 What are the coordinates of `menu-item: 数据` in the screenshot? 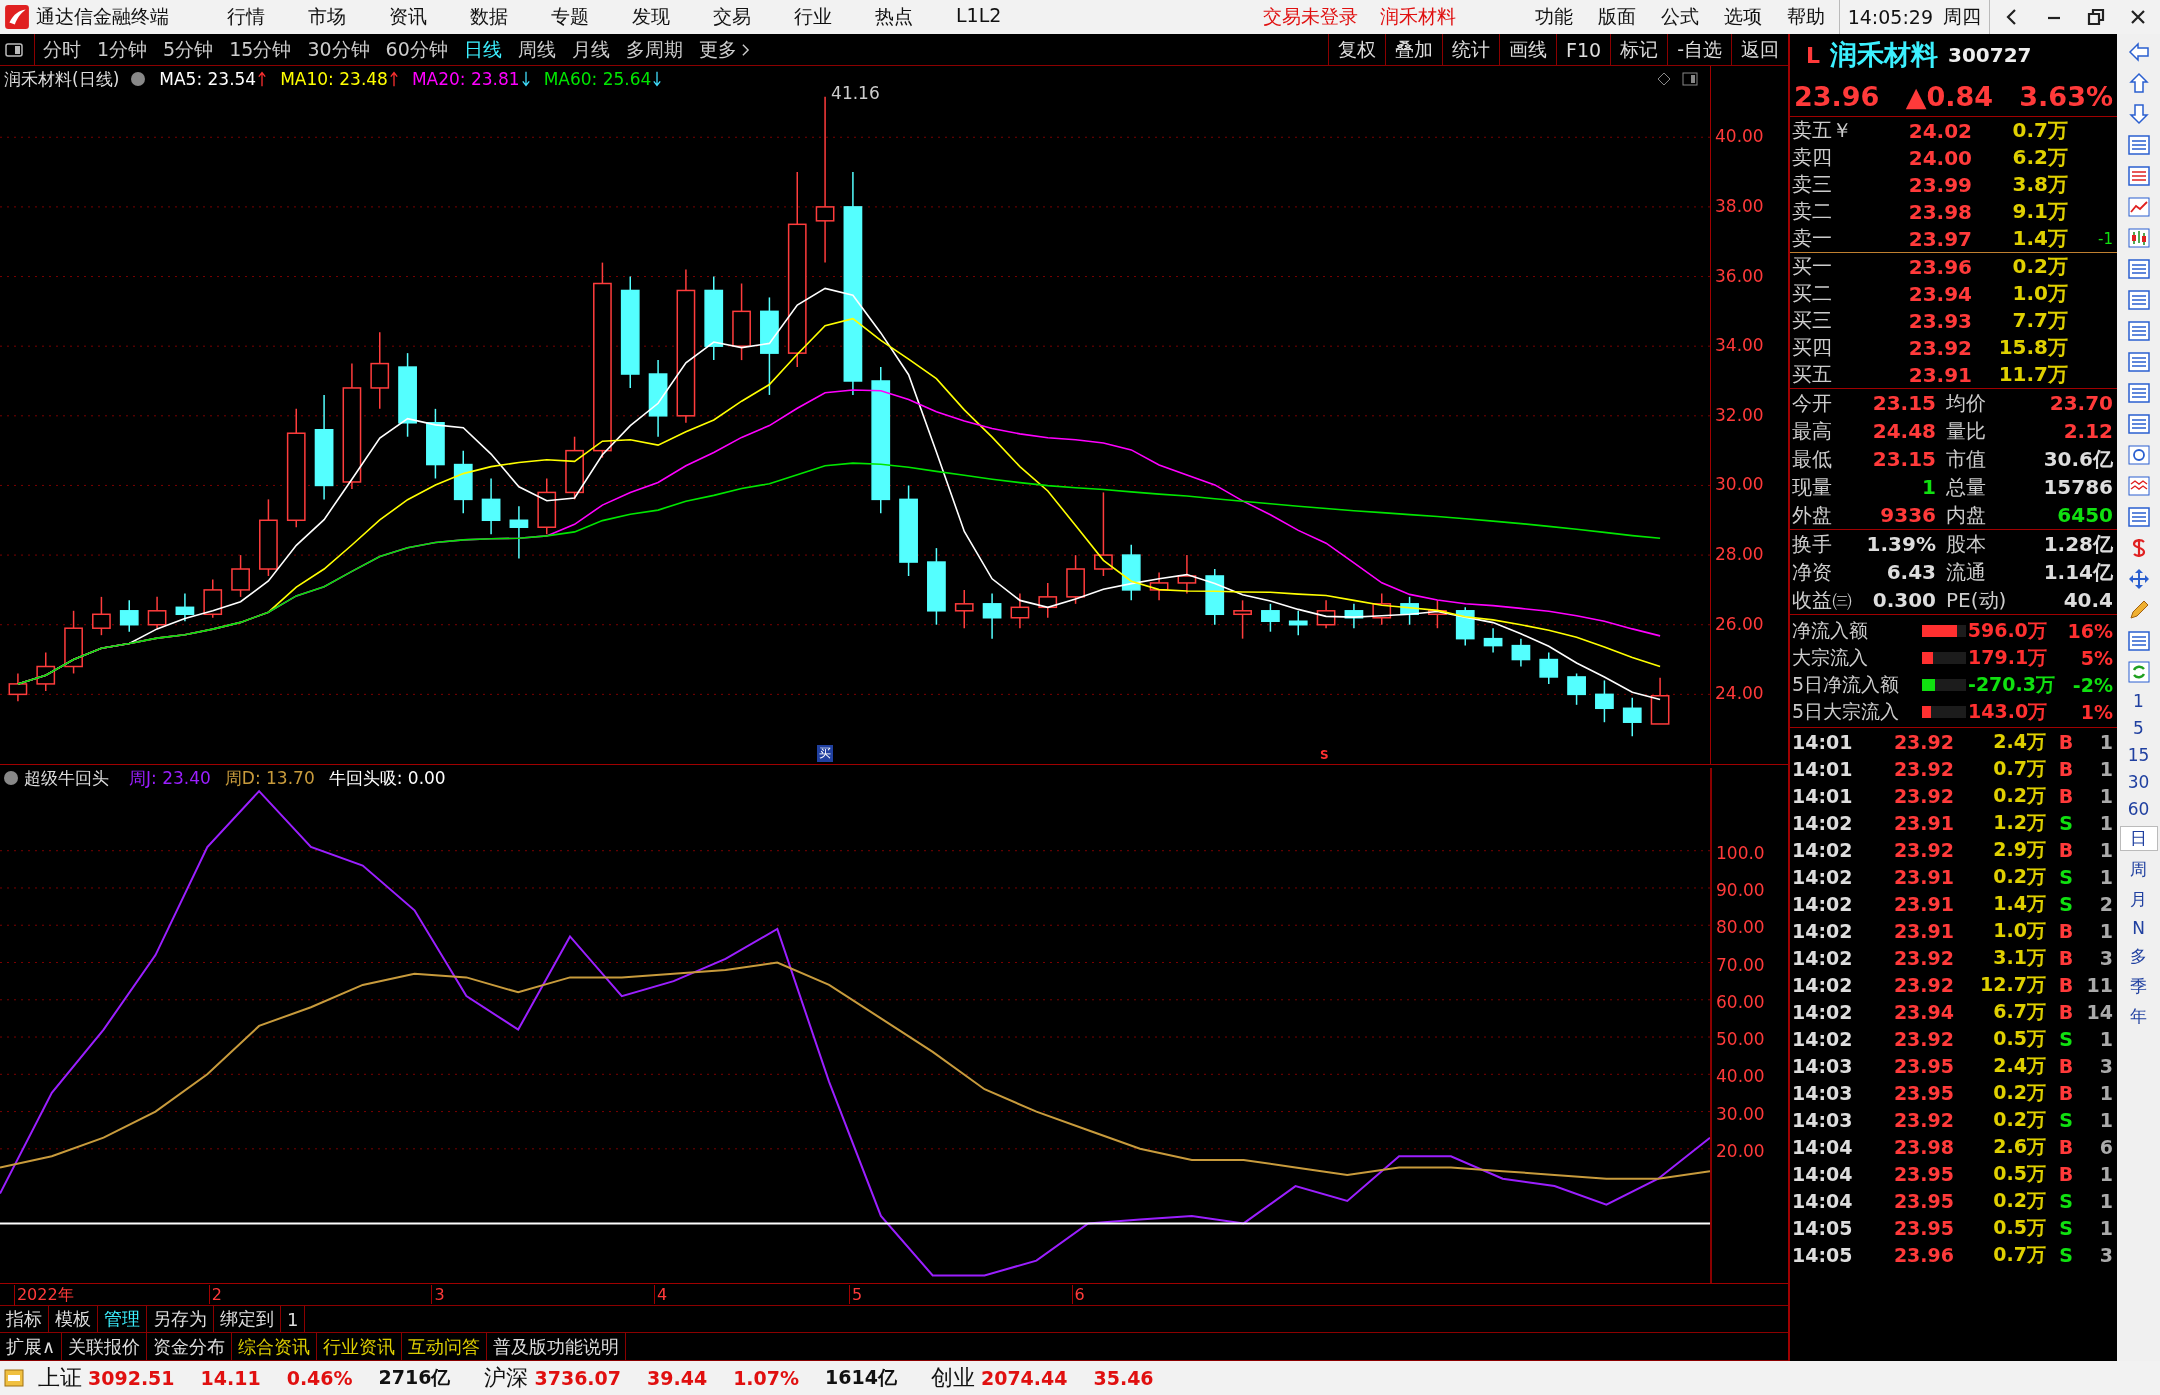 It's located at (489, 17).